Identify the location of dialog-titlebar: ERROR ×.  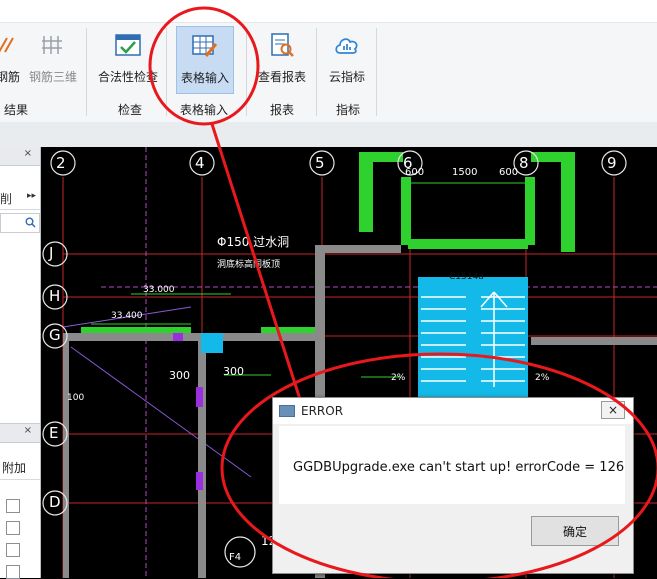
(453, 411).